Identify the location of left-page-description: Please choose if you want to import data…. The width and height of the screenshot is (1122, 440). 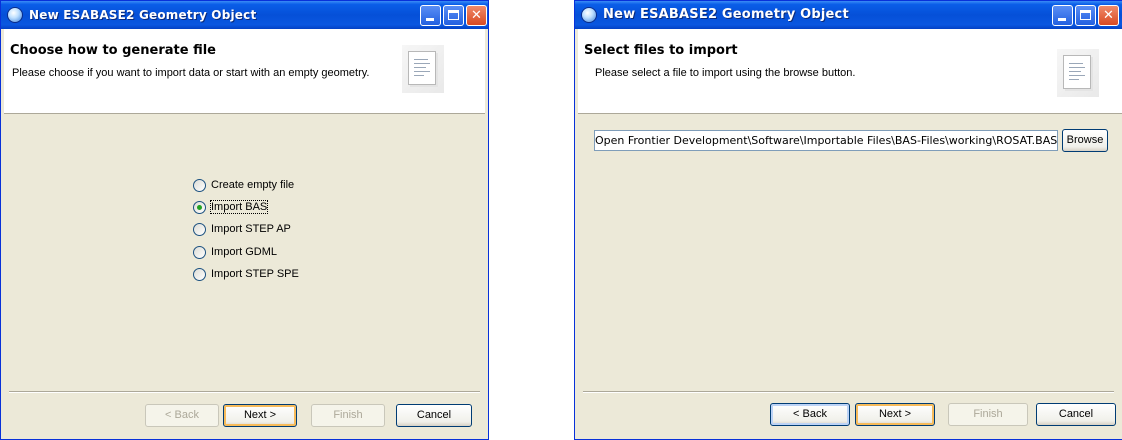
(191, 73).